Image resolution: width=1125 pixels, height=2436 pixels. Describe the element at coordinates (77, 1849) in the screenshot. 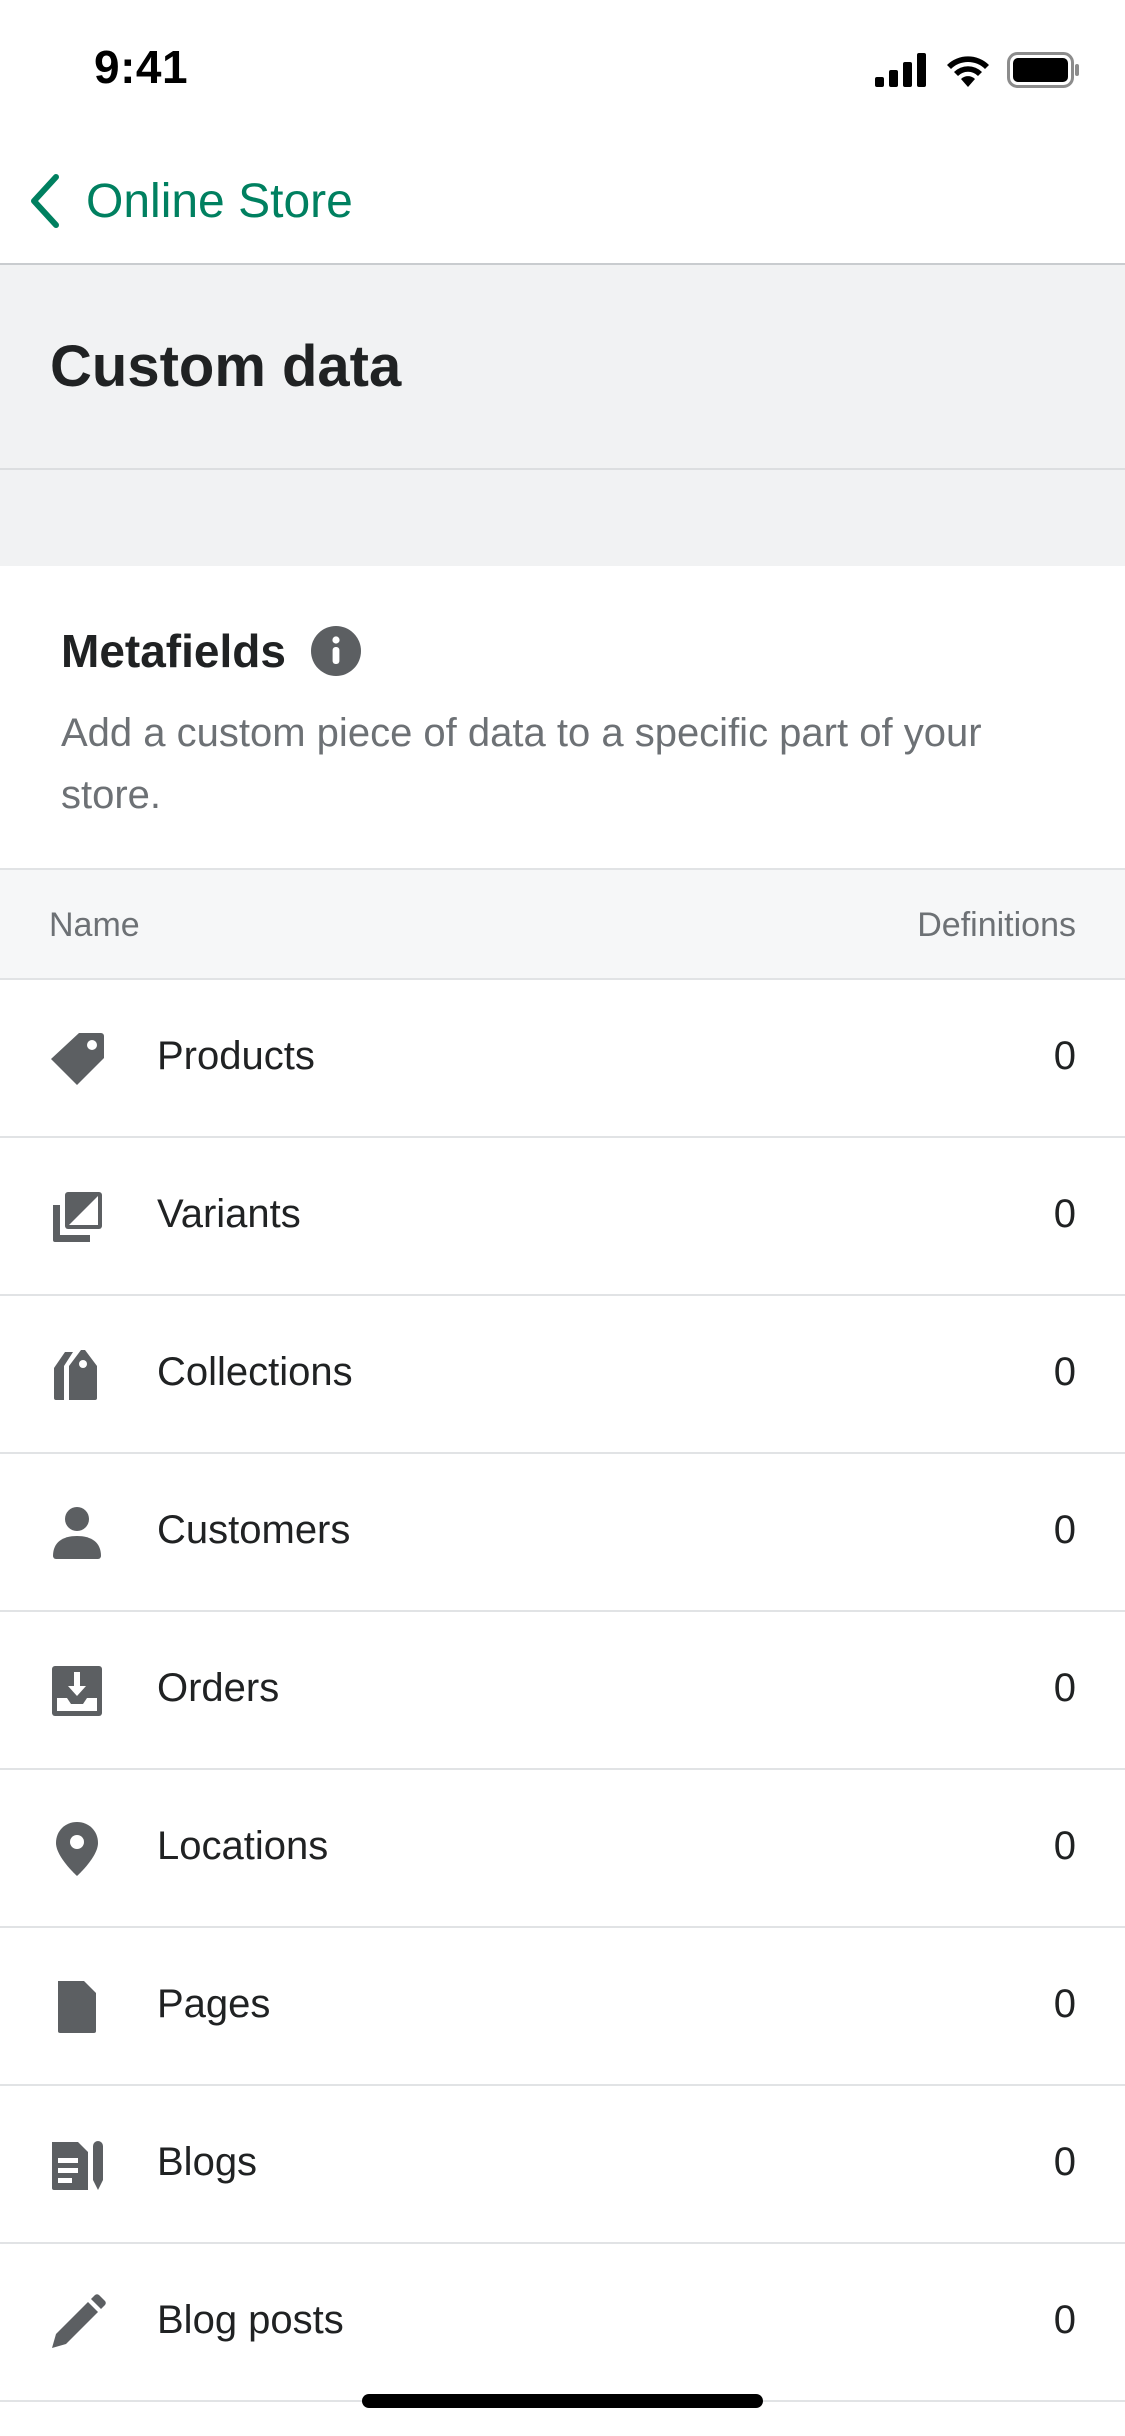

I see `location-pin-icon` at that location.